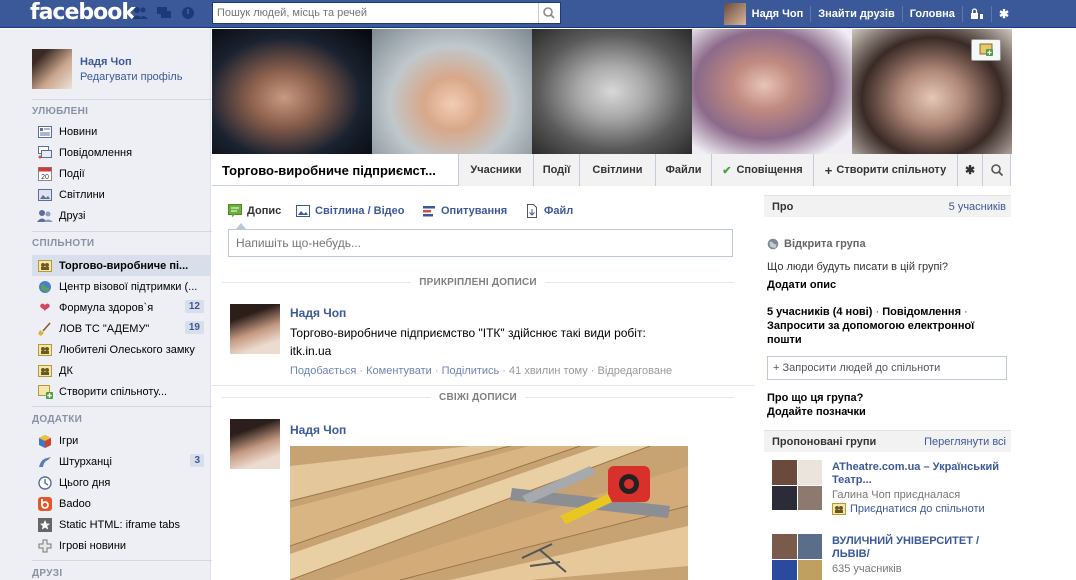 This screenshot has height=580, width=1076. What do you see at coordinates (532, 211) in the screenshot?
I see `file-icon` at bounding box center [532, 211].